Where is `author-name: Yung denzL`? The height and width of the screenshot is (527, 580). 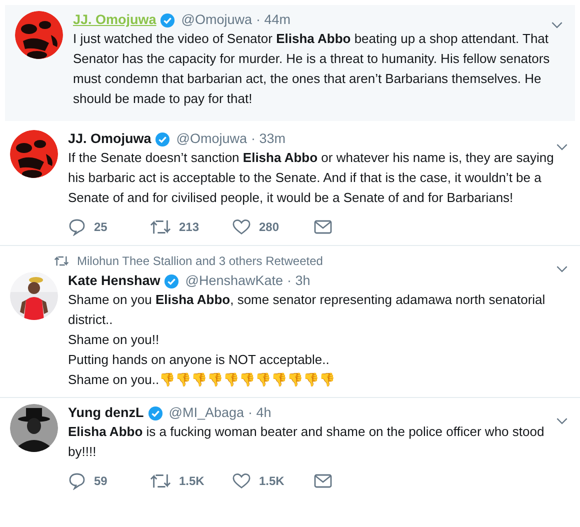
author-name: Yung denzL is located at coordinates (106, 413).